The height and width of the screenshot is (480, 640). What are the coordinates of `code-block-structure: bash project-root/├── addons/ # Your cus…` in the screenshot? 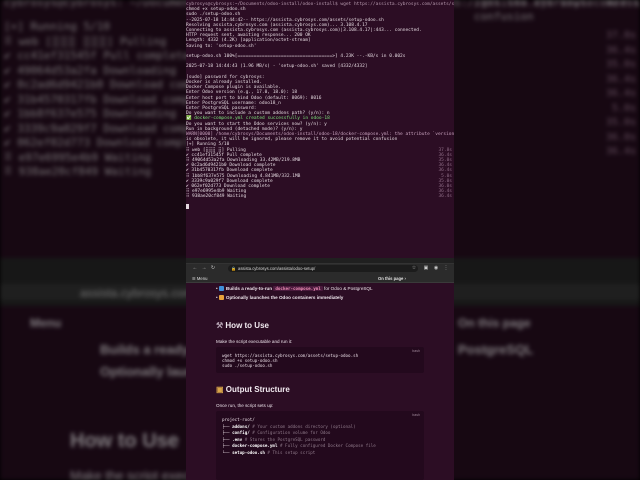 It's located at (320, 445).